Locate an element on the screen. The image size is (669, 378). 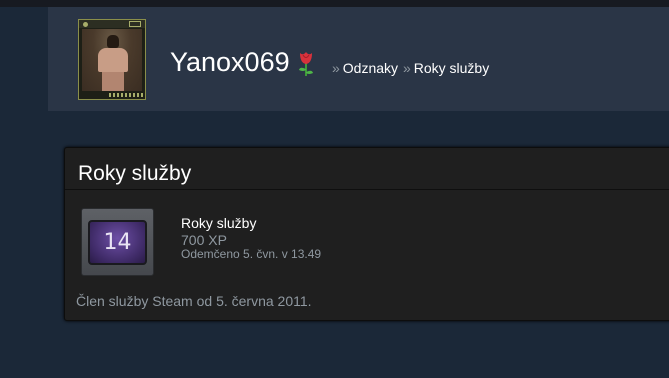
panel-divider is located at coordinates (367, 189).